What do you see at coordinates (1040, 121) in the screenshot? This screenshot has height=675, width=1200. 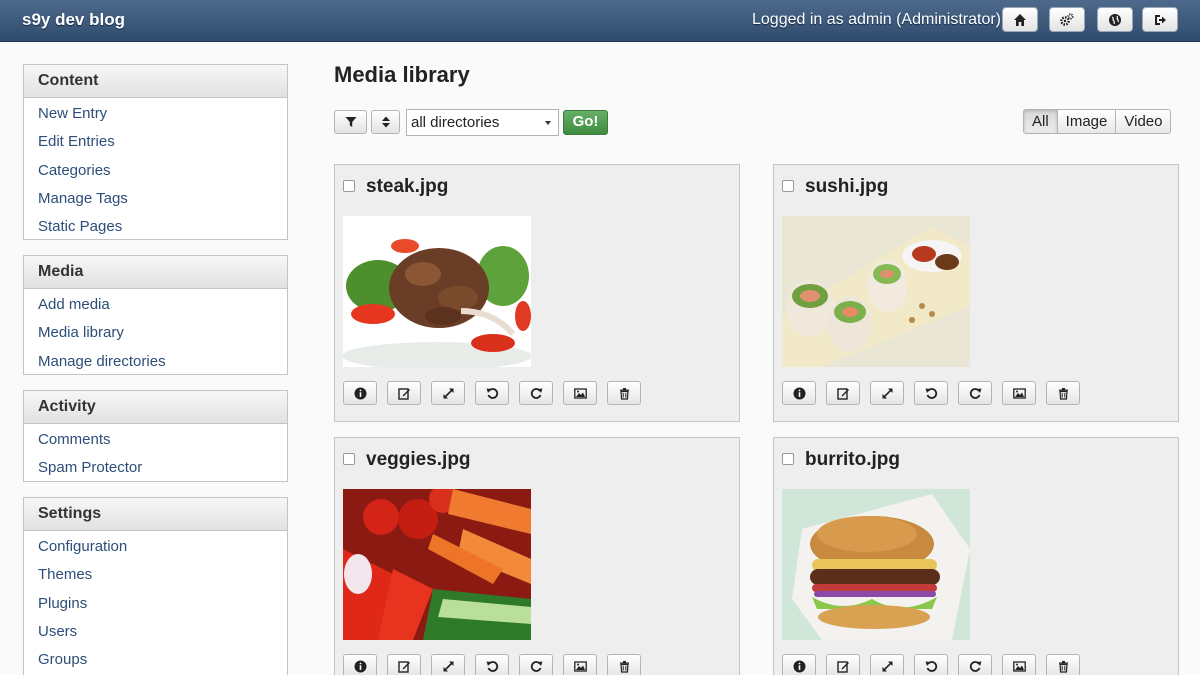 I see `filter-all: All` at bounding box center [1040, 121].